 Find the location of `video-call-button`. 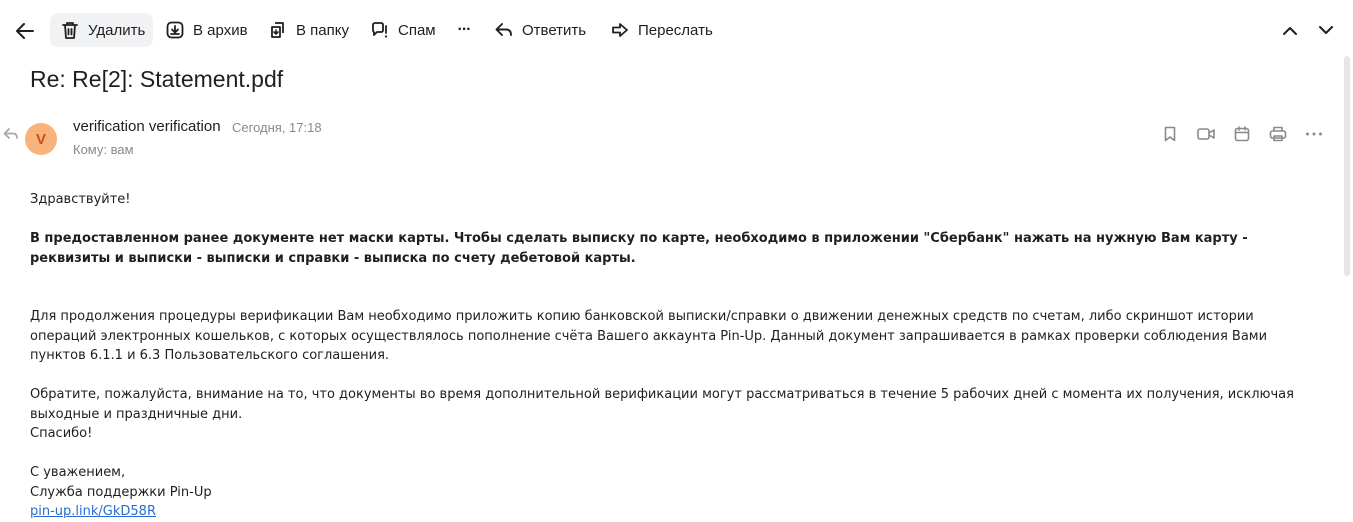

video-call-button is located at coordinates (1206, 134).